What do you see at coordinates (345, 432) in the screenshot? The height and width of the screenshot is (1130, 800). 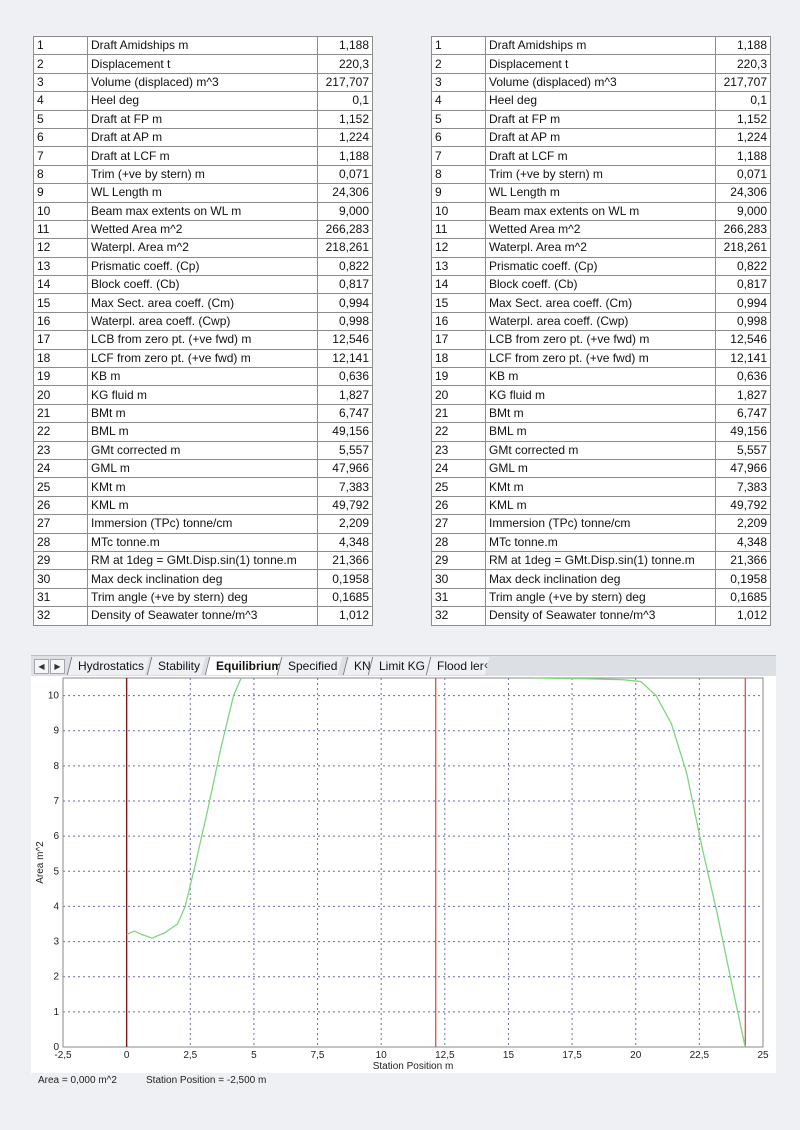 I see `row-value: 49,156` at bounding box center [345, 432].